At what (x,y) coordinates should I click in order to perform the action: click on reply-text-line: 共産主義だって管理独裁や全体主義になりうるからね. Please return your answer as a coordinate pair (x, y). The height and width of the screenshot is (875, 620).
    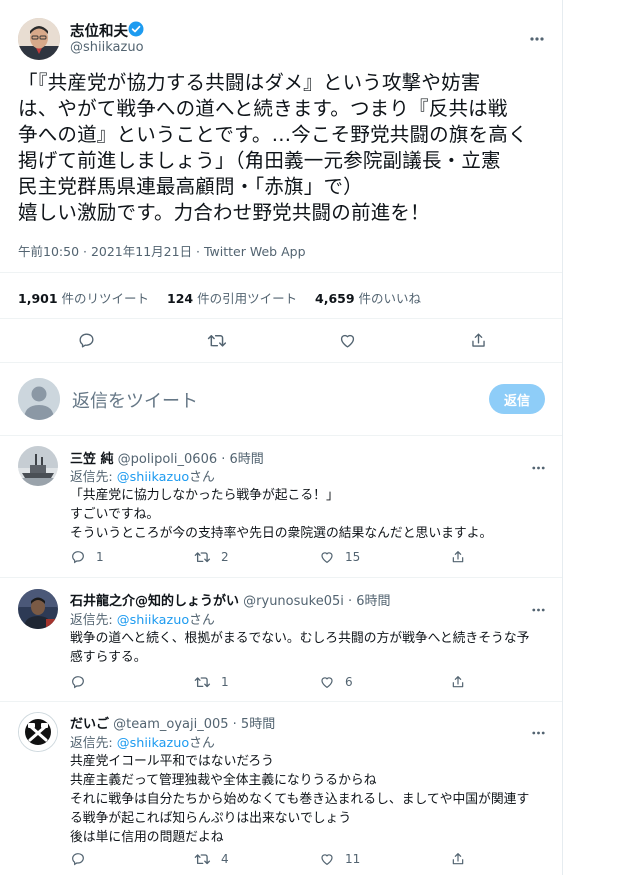
    Looking at the image, I should click on (223, 780).